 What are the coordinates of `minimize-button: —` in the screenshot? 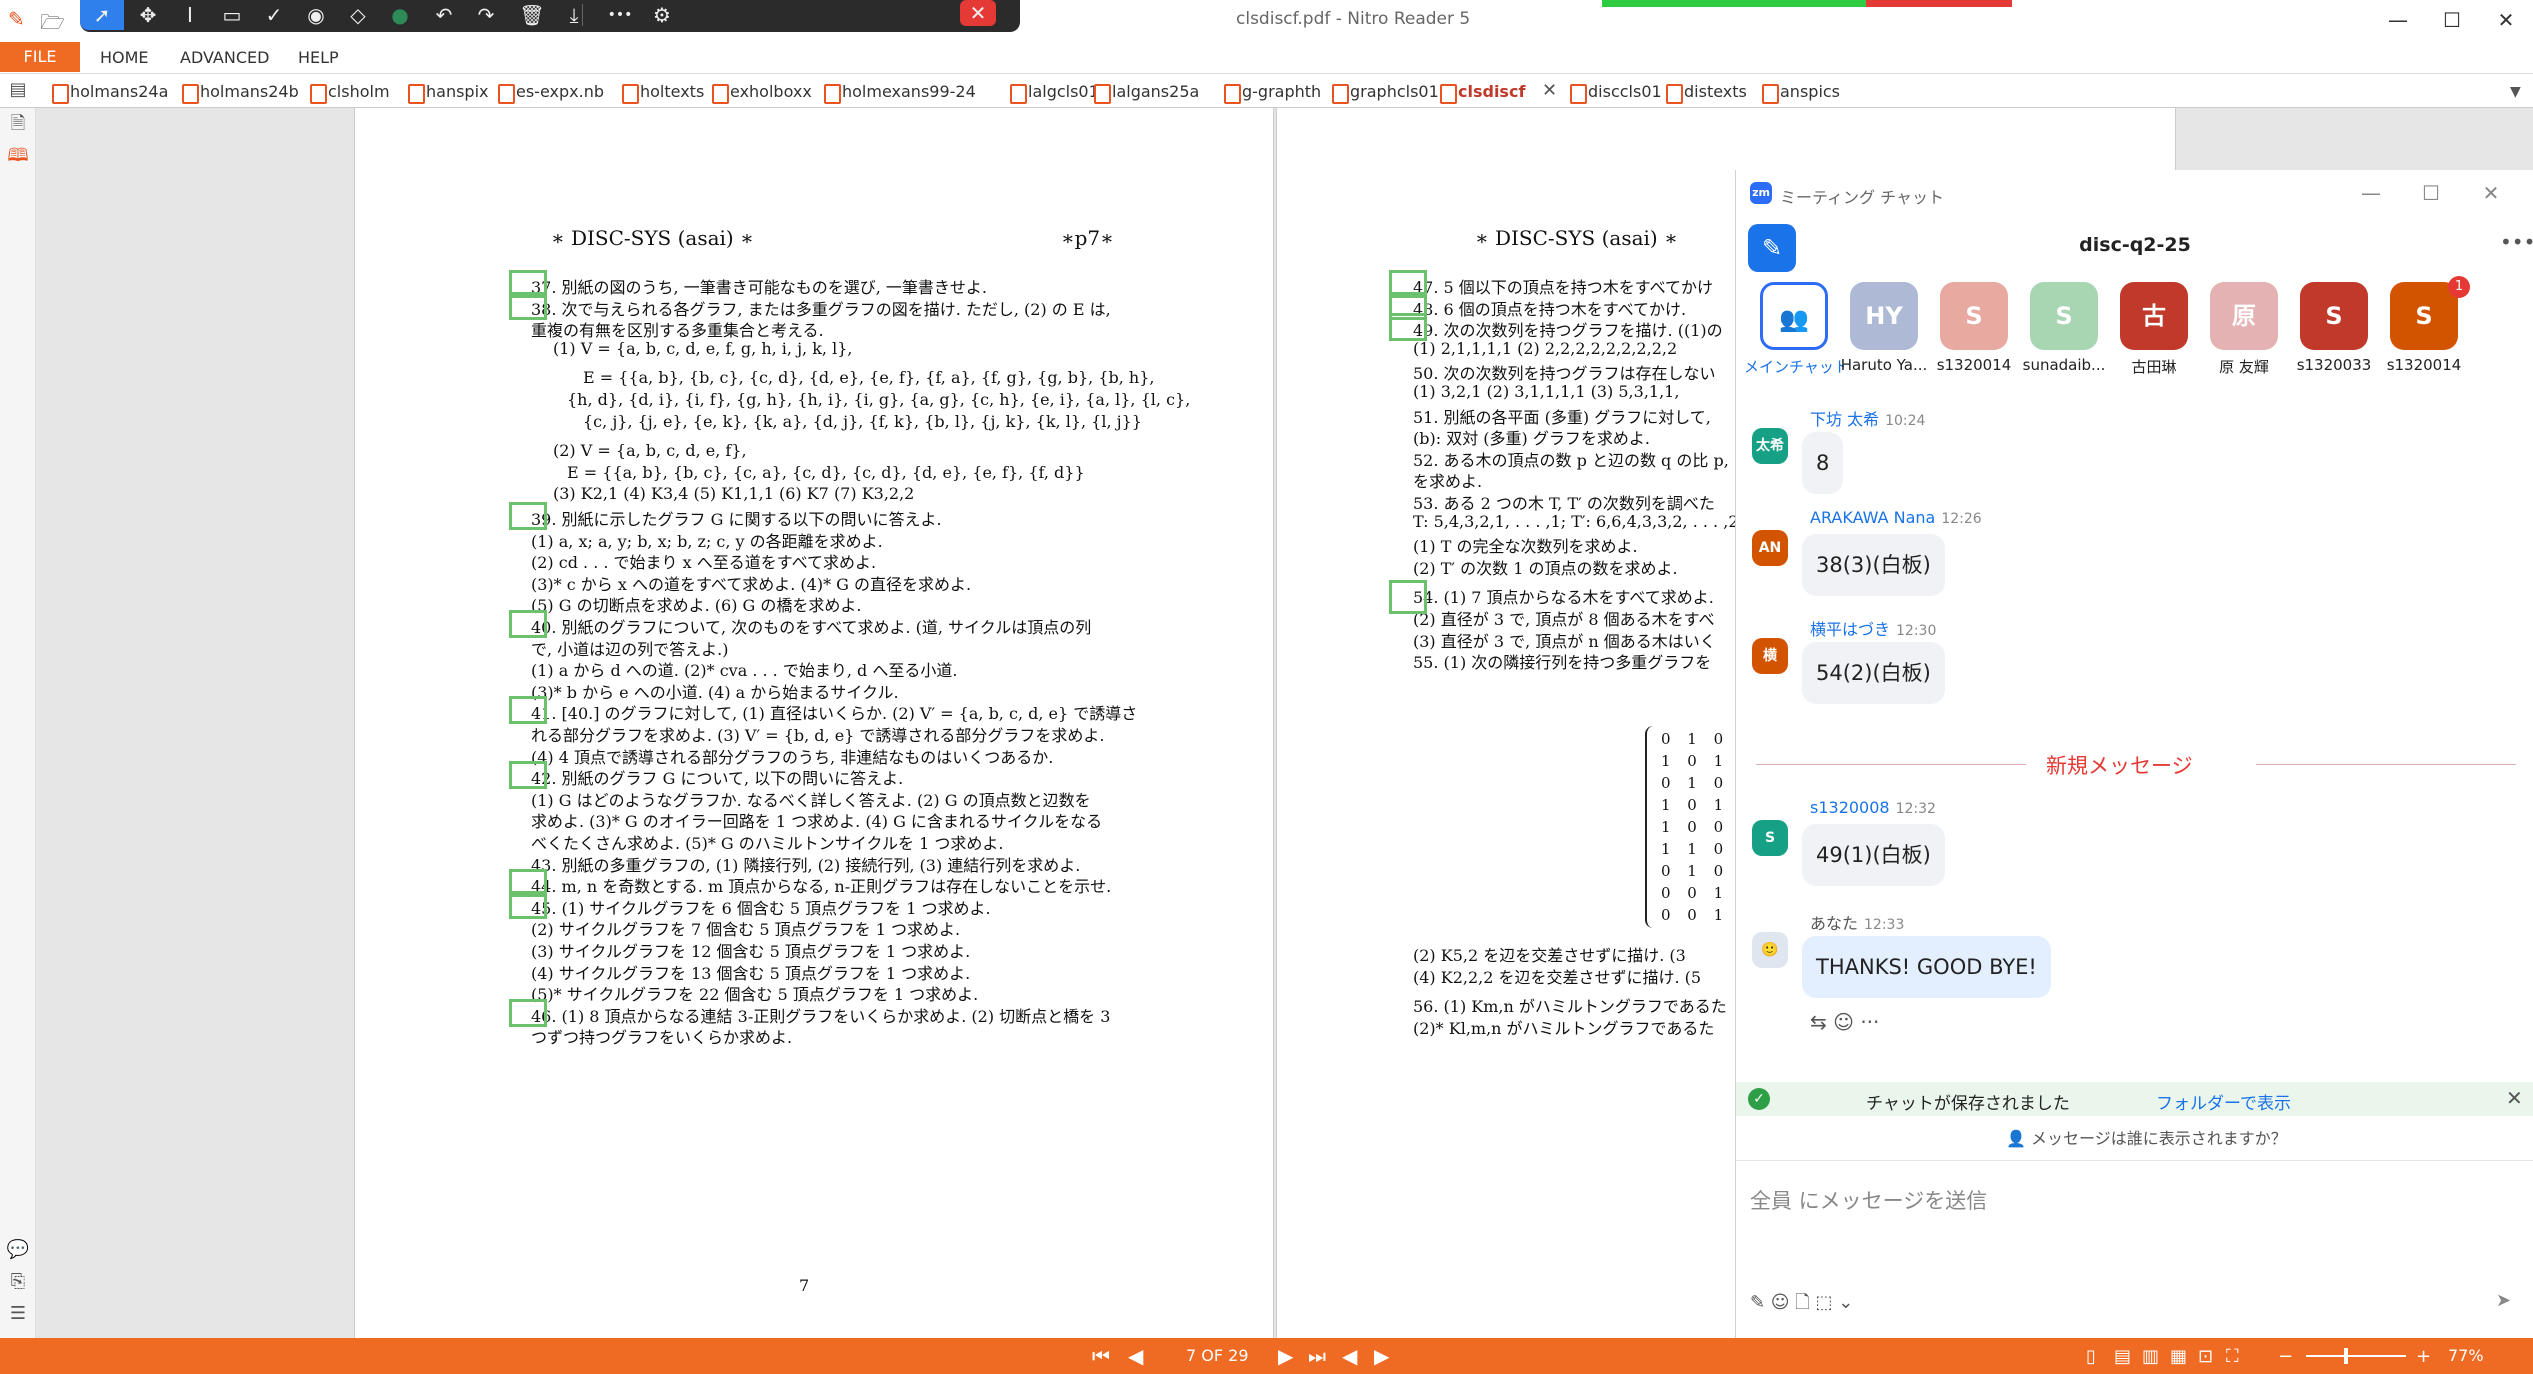 It's located at (2398, 20).